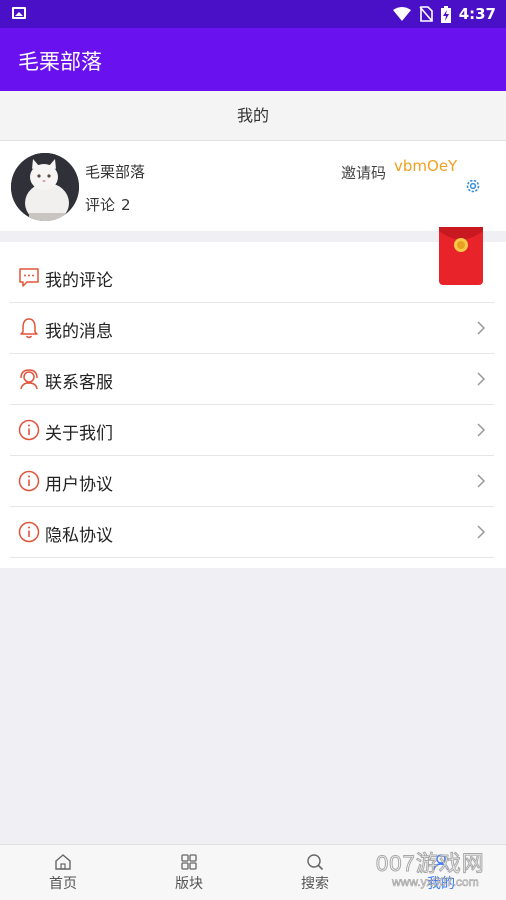  Describe the element at coordinates (253, 14) in the screenshot. I see `status-bar: 4:37` at that location.